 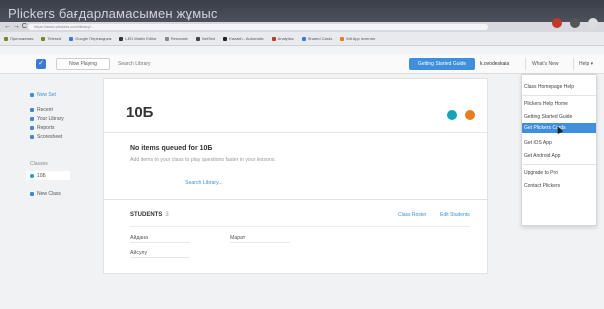 I want to click on sidebar-item-label: Scoresheet, so click(x=50, y=137).